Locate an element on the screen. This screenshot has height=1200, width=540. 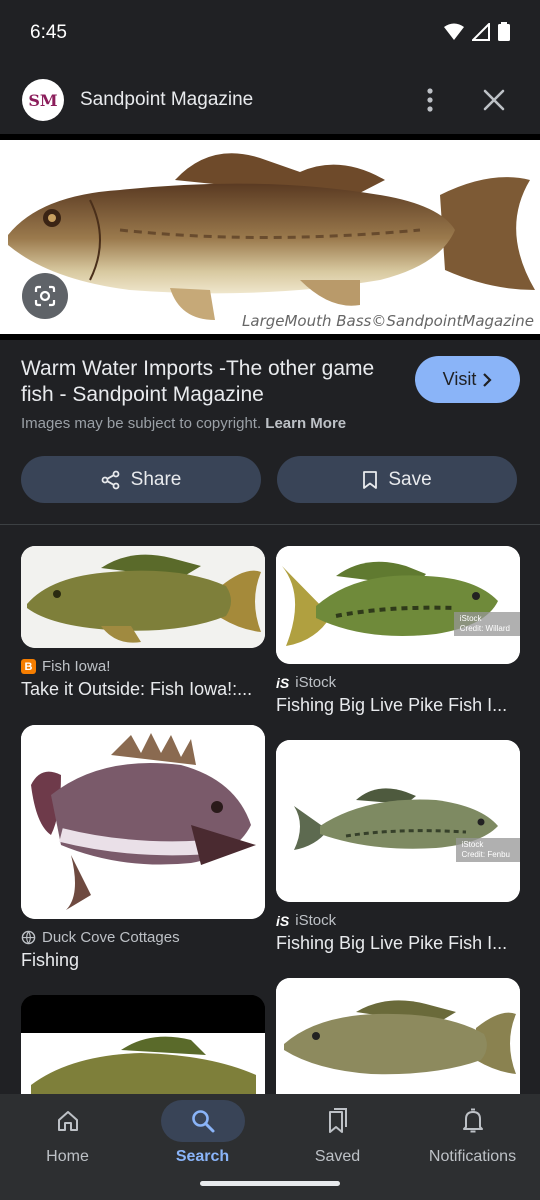
saved-icon is located at coordinates (337, 1120).